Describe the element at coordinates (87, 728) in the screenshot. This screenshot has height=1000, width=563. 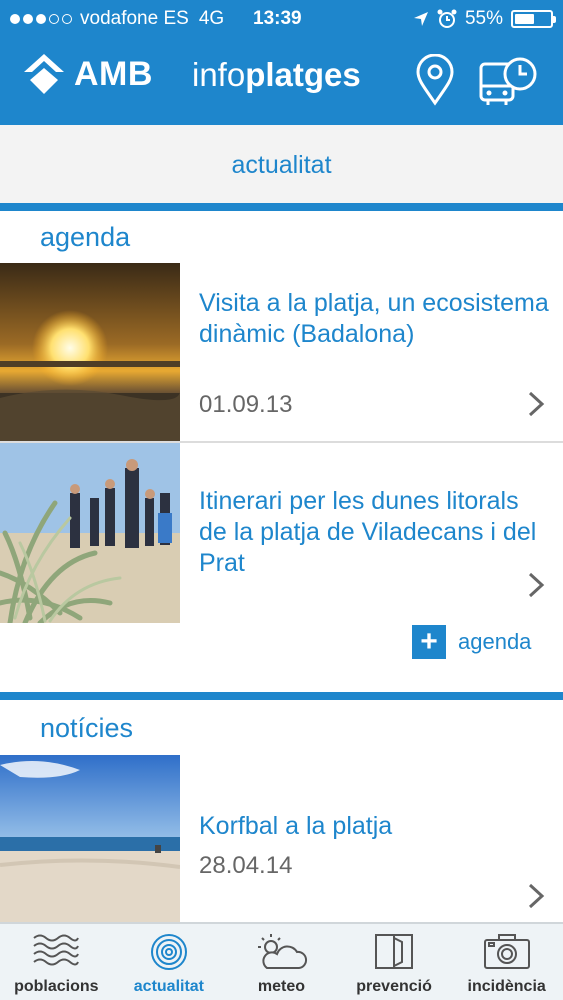
I see `news-section-title: notícies` at that location.